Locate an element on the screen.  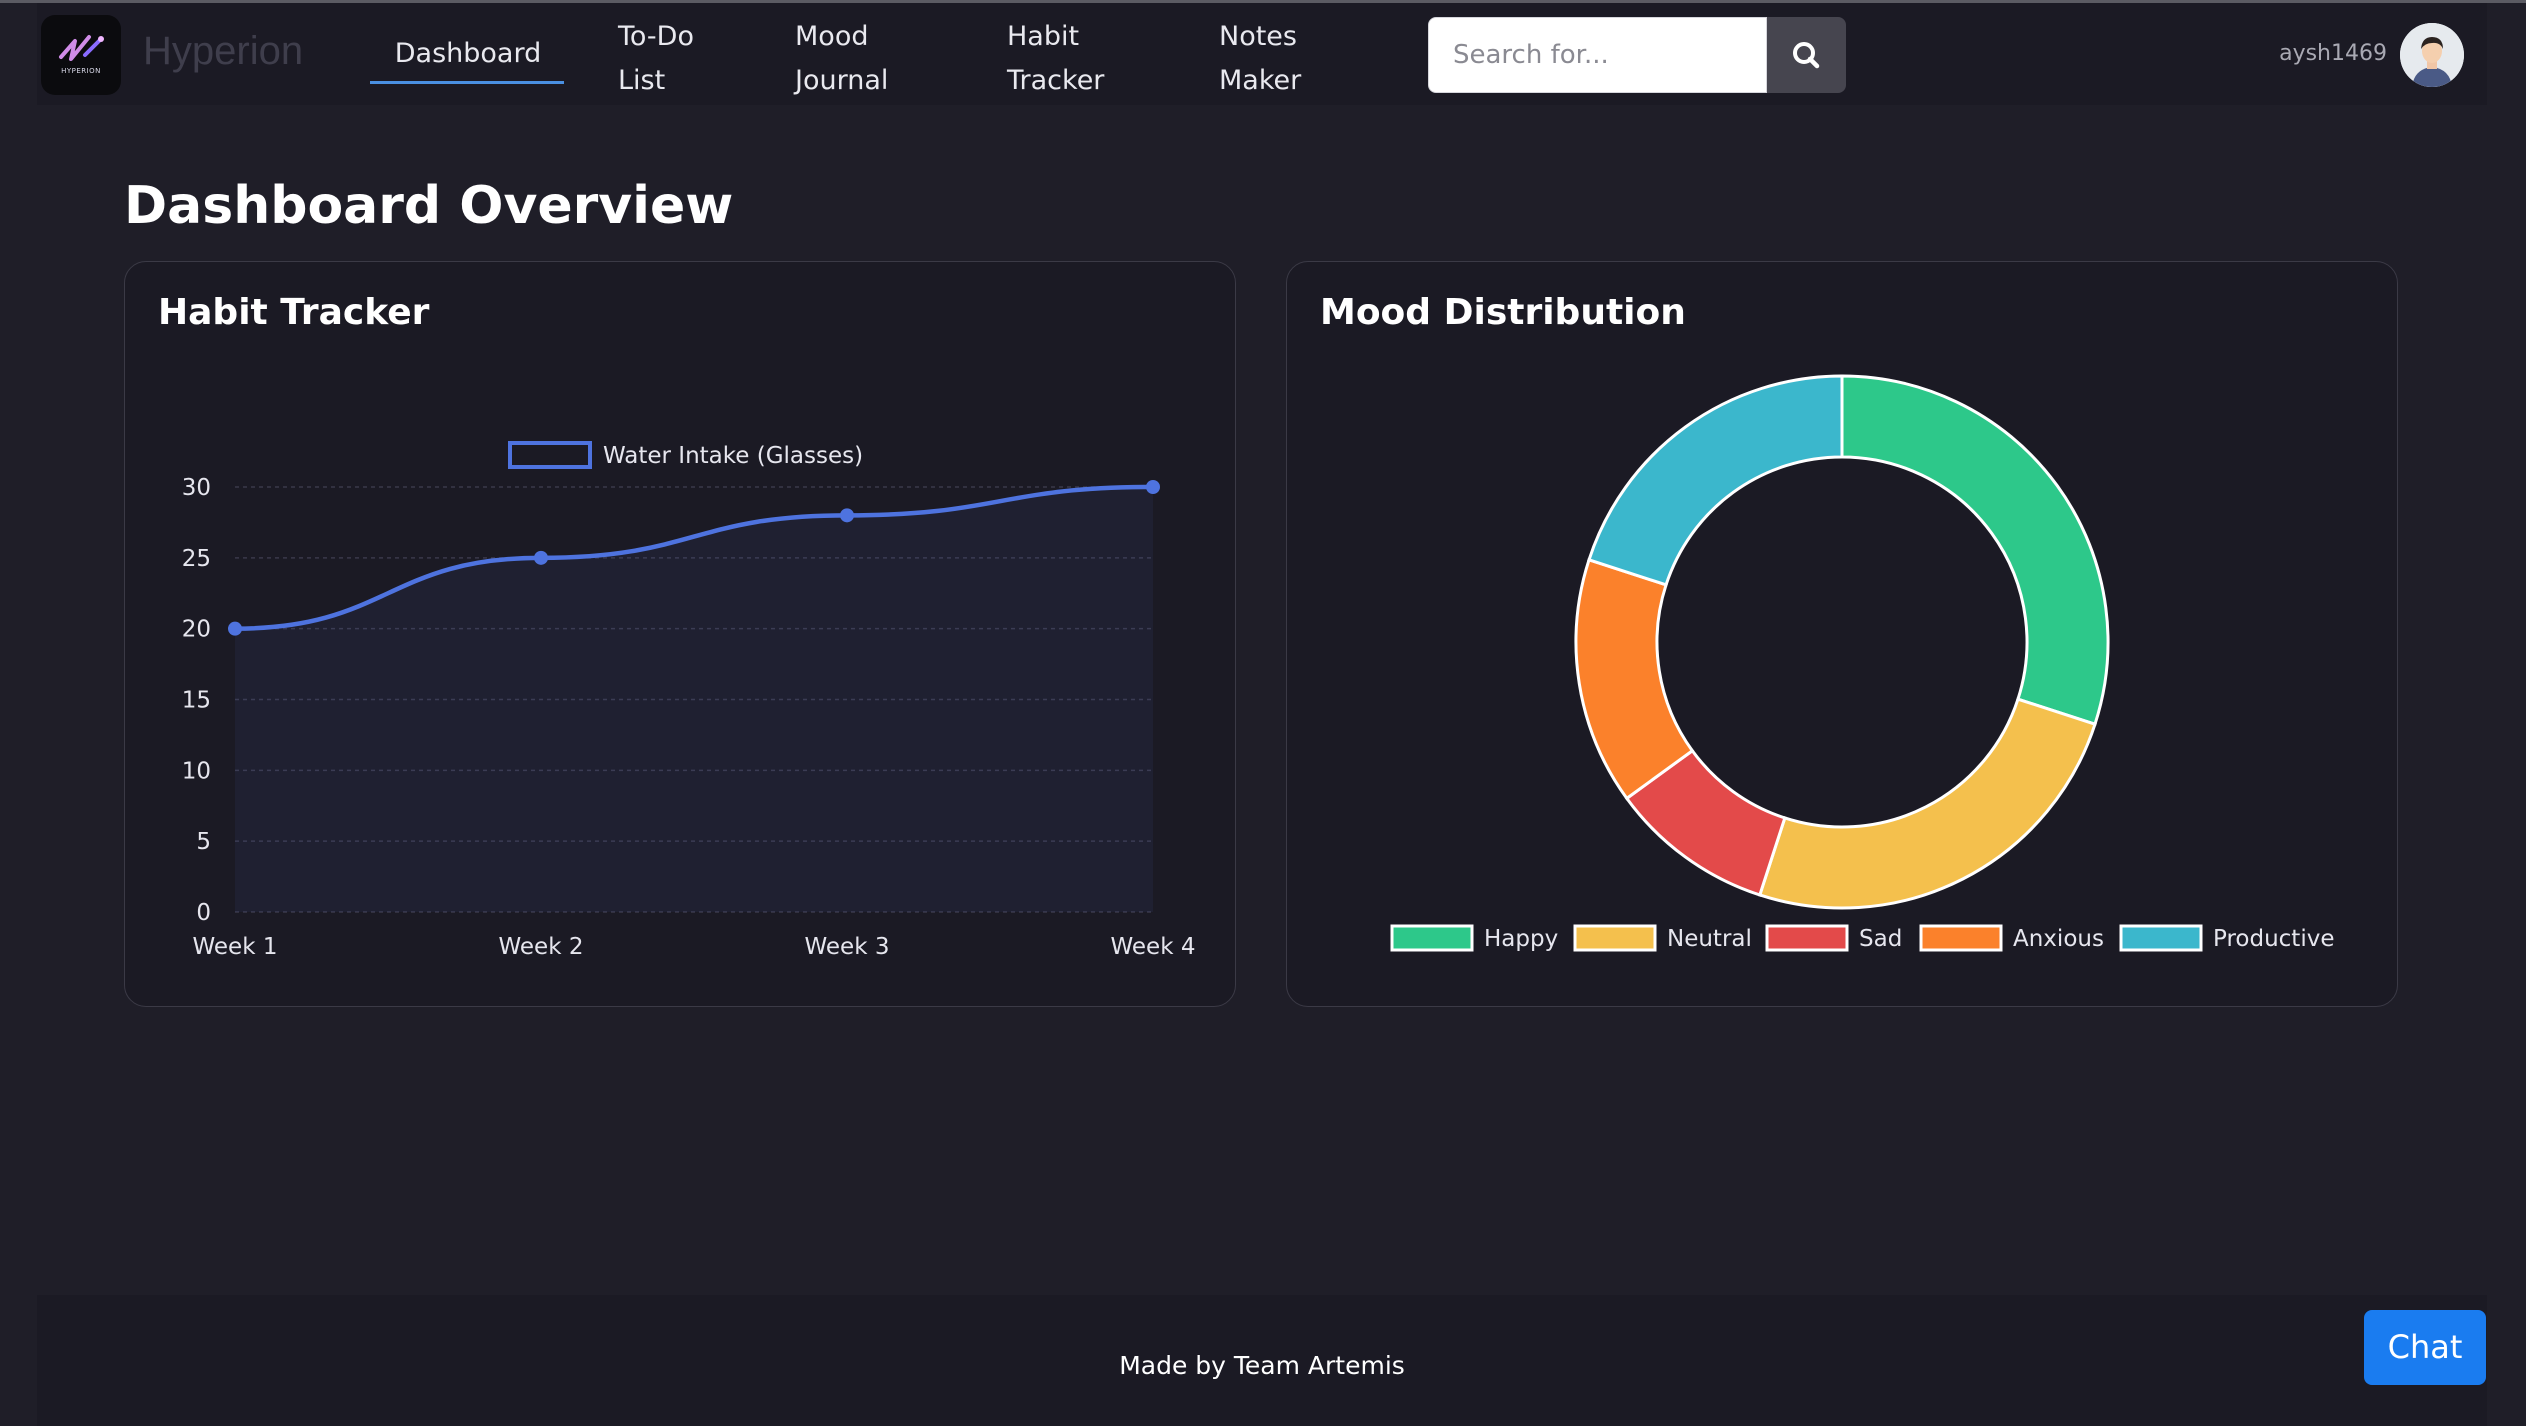
legend-label-anxious: Anxious is located at coordinates (2058, 939).